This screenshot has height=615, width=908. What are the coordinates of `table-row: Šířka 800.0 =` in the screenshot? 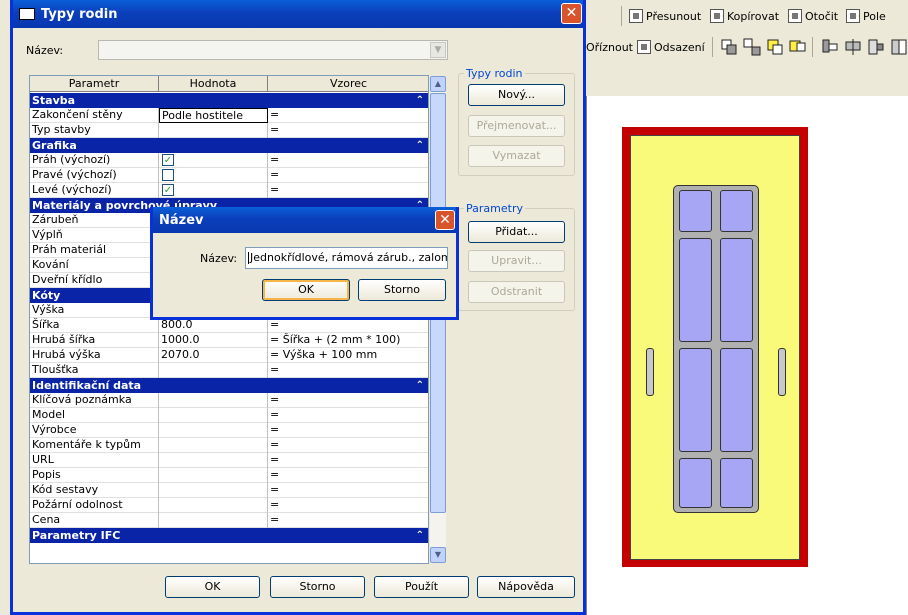 It's located at (229, 325).